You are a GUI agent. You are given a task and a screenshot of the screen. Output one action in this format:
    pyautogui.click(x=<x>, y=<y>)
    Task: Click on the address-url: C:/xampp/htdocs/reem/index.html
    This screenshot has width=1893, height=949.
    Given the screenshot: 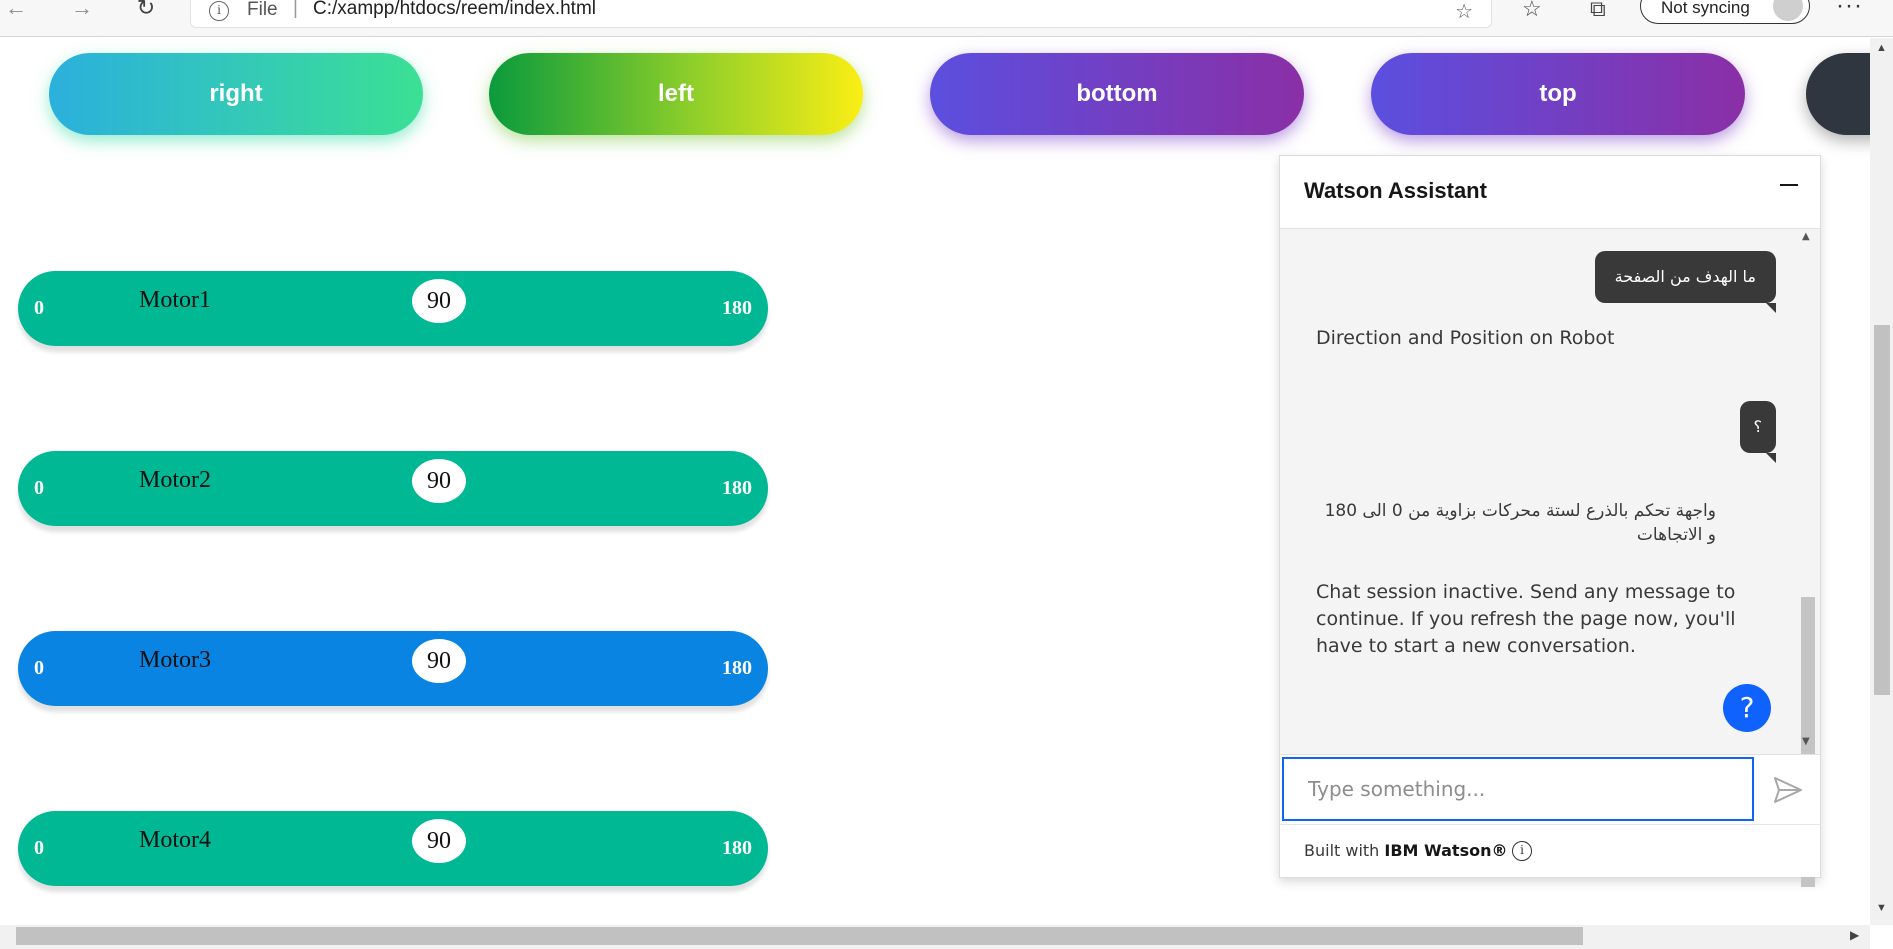 What is the action you would take?
    pyautogui.click(x=454, y=10)
    